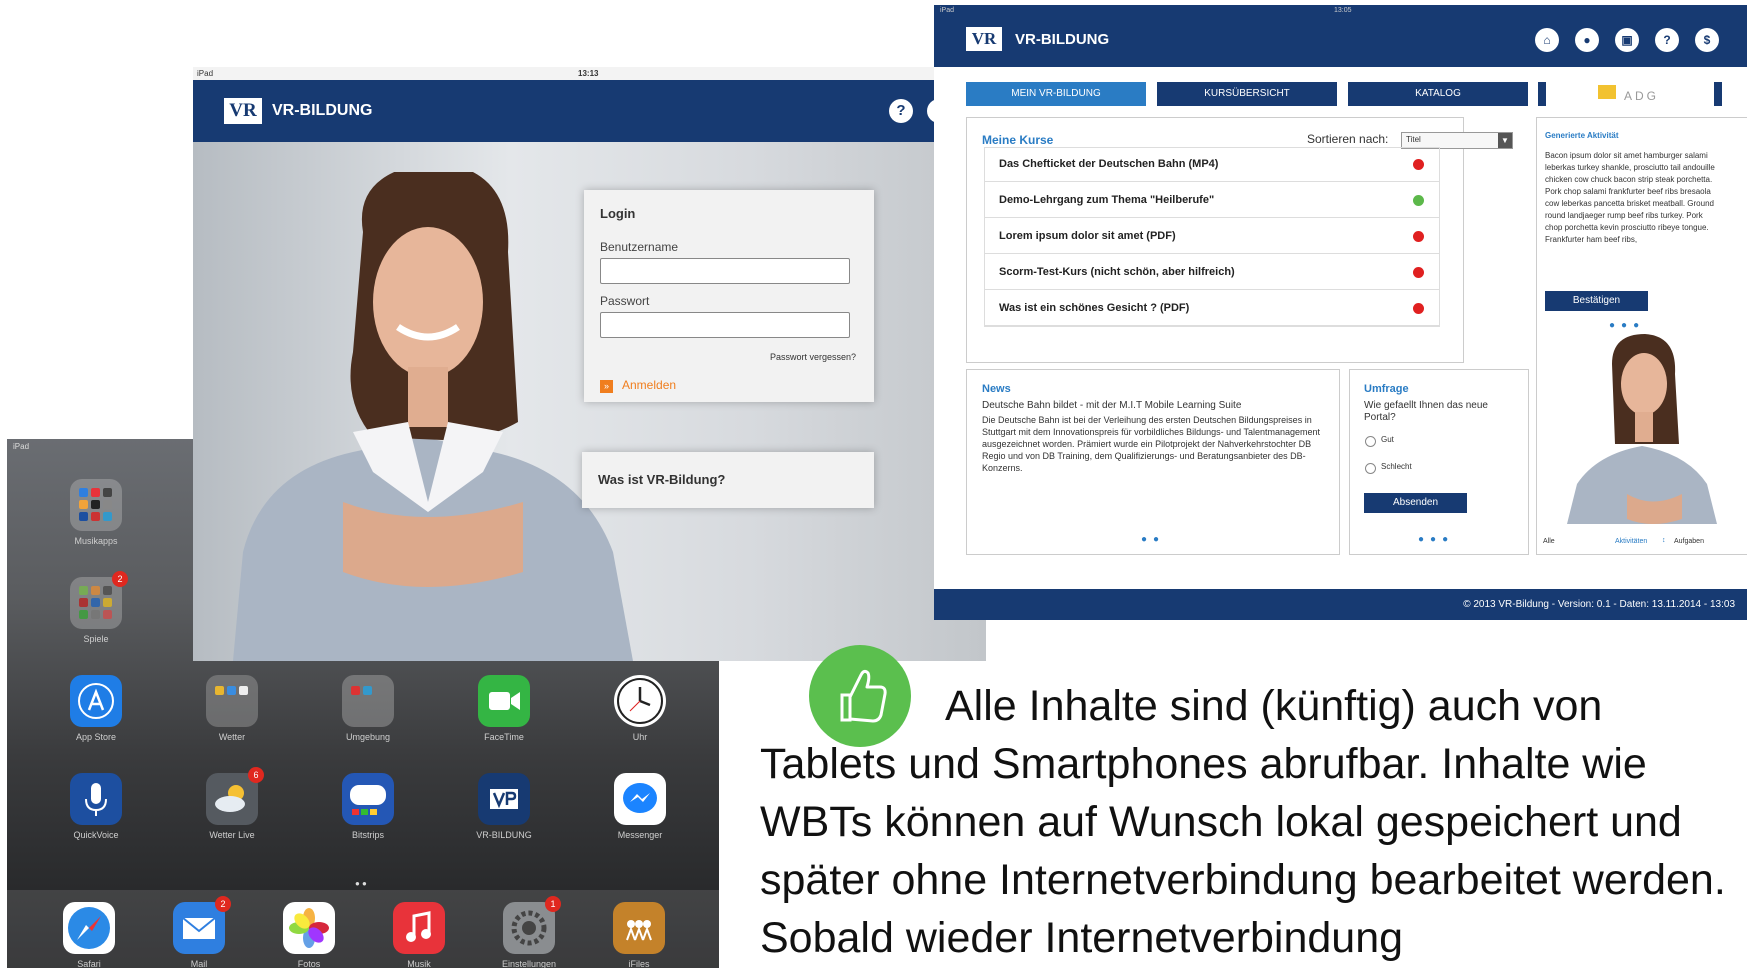 The width and height of the screenshot is (1747, 968). Describe the element at coordinates (1627, 40) in the screenshot. I see `lock-icon: ▣` at that location.